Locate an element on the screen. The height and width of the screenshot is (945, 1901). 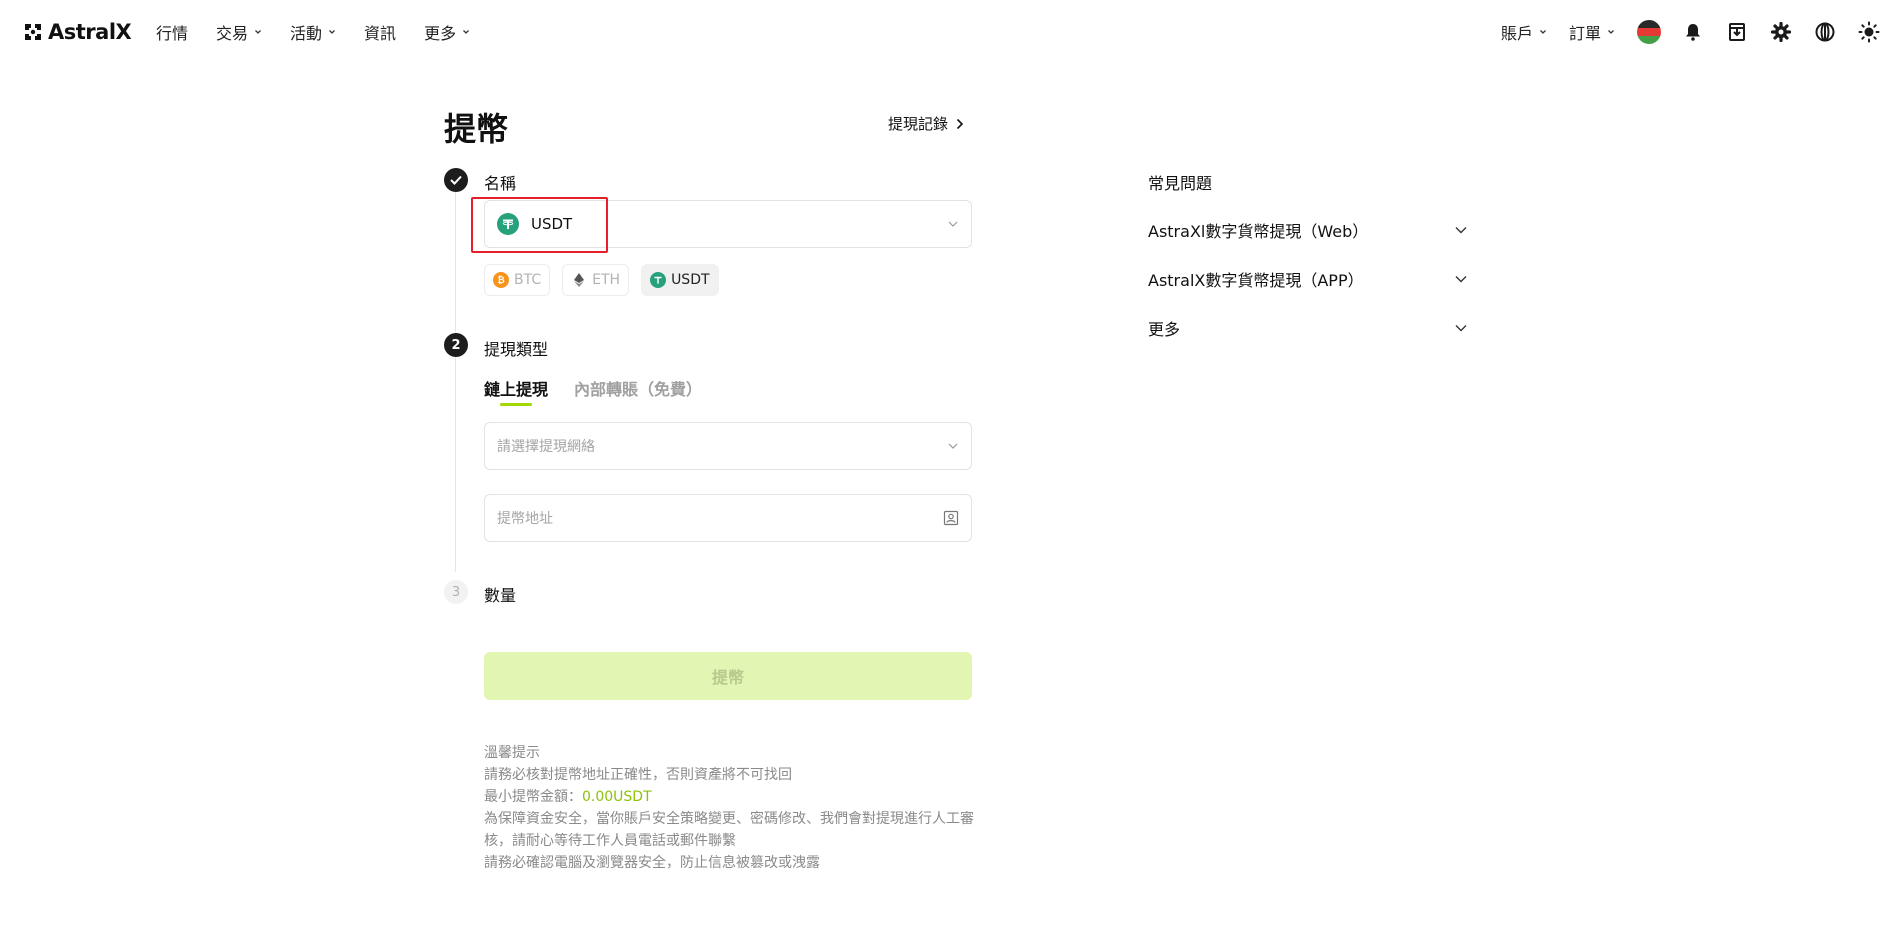
nav-item-label: 行情 is located at coordinates (172, 33).